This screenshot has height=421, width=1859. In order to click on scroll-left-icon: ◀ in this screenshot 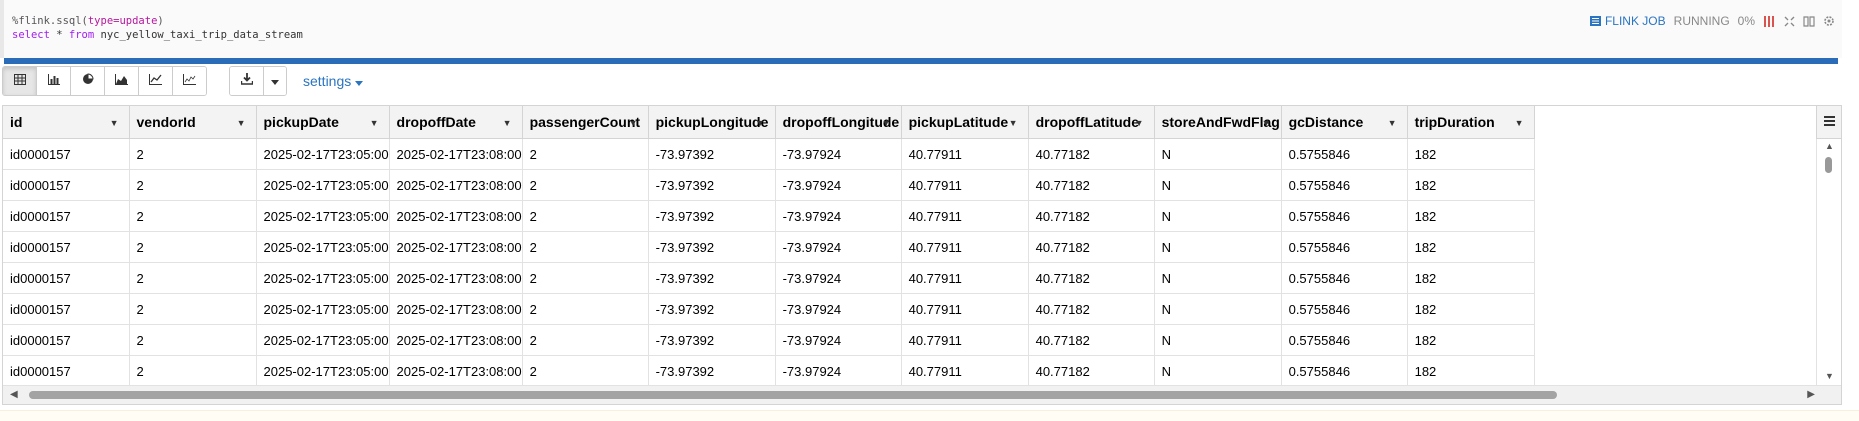, I will do `click(14, 394)`.